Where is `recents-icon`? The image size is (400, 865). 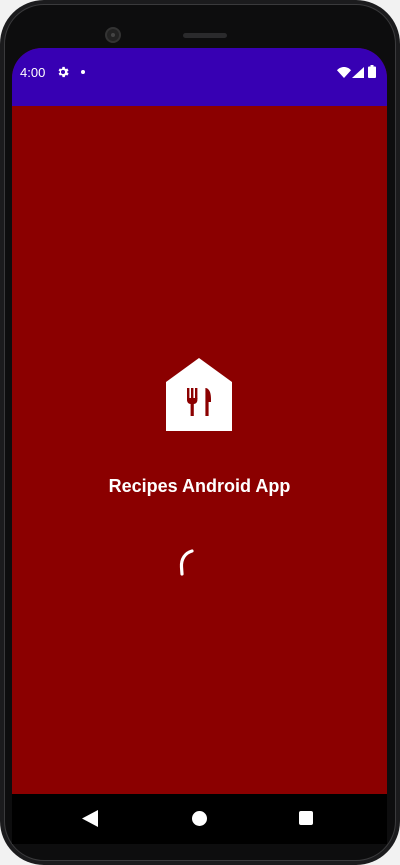 recents-icon is located at coordinates (306, 818).